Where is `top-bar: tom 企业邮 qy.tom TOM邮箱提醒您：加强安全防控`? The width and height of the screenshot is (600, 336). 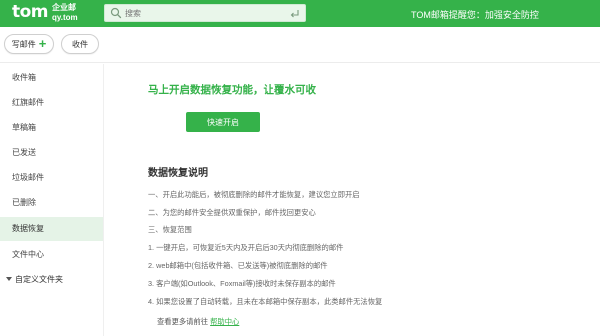
top-bar: tom 企业邮 qy.tom TOM邮箱提醒您：加强安全防控 is located at coordinates (300, 13).